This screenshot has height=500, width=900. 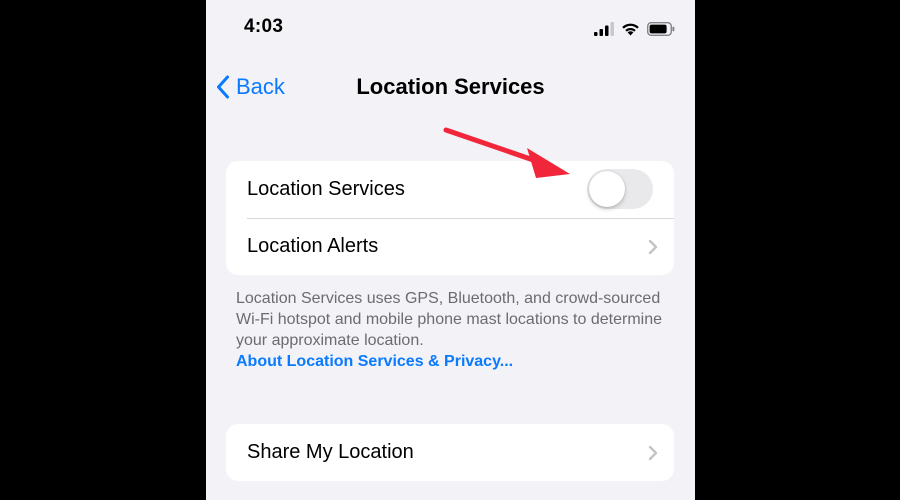 I want to click on share-my-location-row: Share My Location, so click(x=450, y=452).